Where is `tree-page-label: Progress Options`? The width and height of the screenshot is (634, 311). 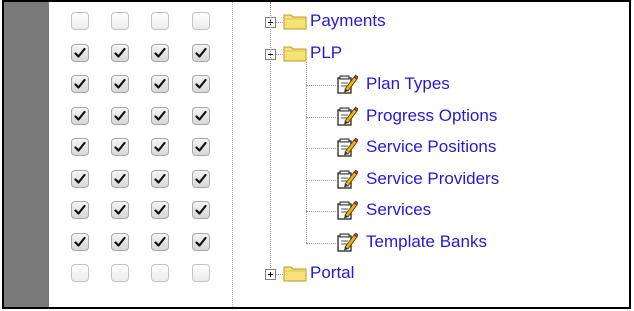 tree-page-label: Progress Options is located at coordinates (431, 116).